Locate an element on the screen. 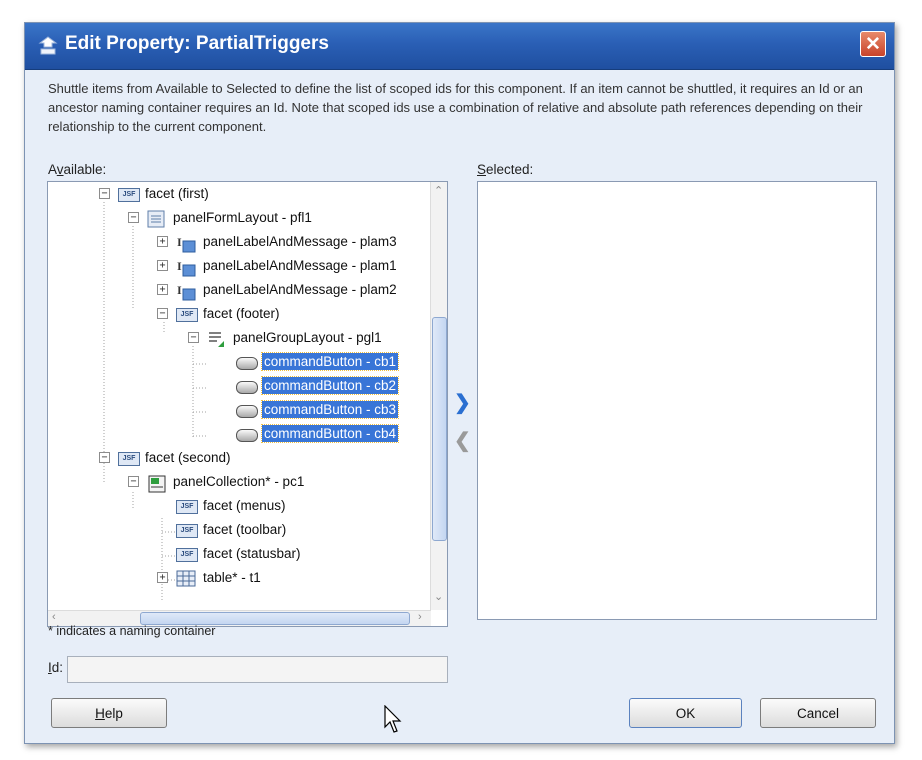 The width and height of the screenshot is (922, 760). tree-node-table: + table* - t1 is located at coordinates (238, 578).